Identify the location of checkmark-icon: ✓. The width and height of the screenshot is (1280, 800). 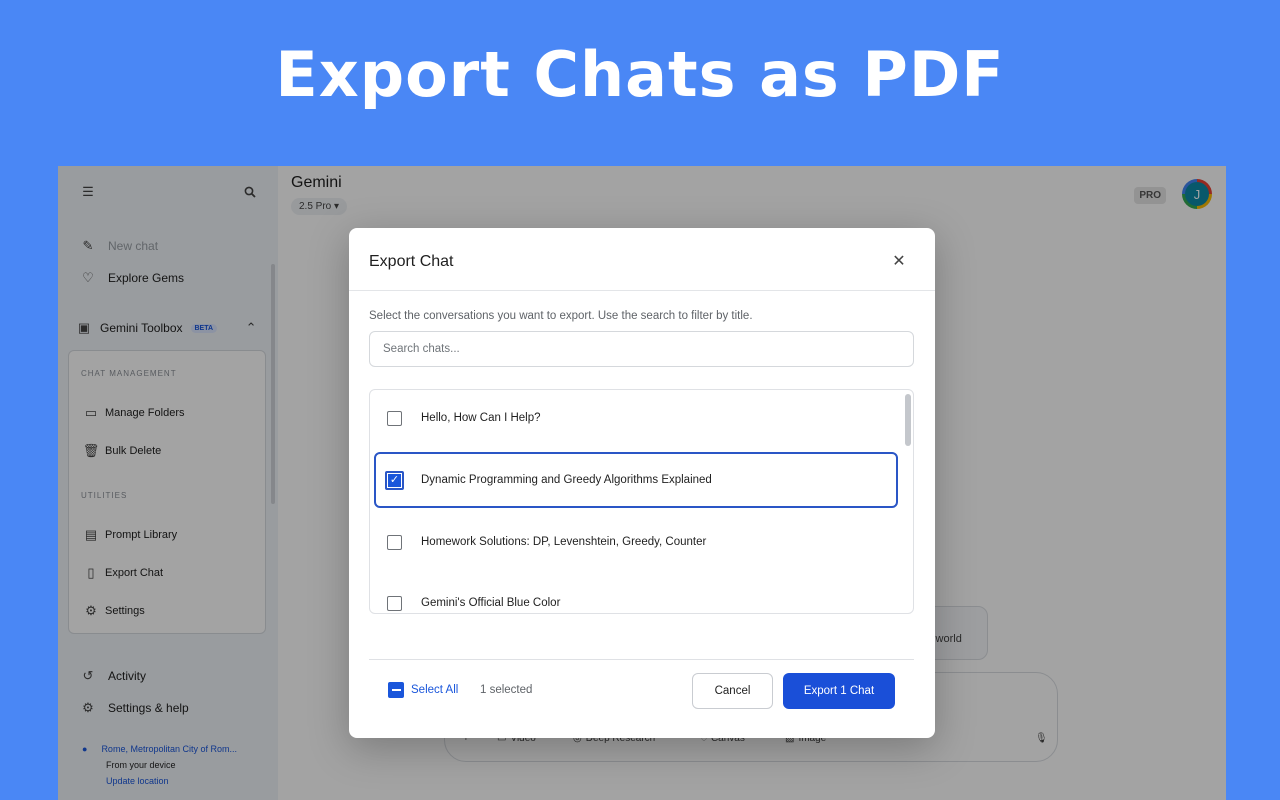
(394, 480).